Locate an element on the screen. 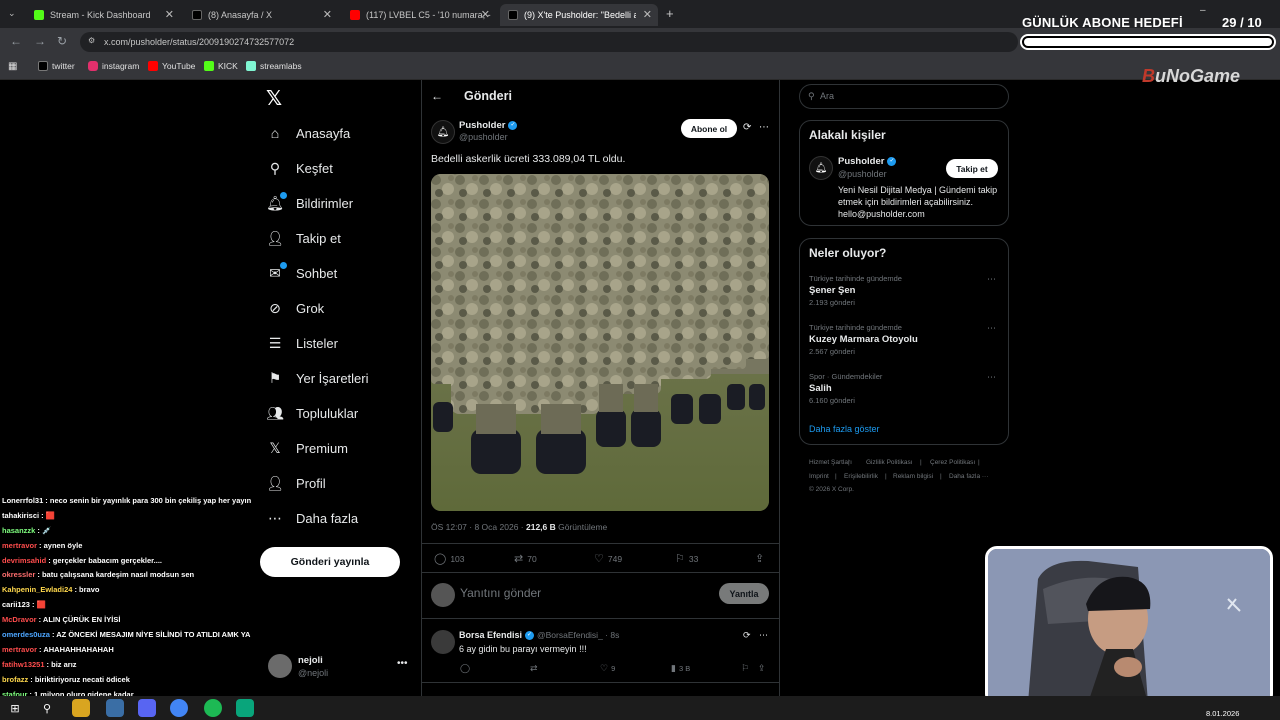  sidebar-item-profile: 👤︎ Profil is located at coordinates (296, 483).